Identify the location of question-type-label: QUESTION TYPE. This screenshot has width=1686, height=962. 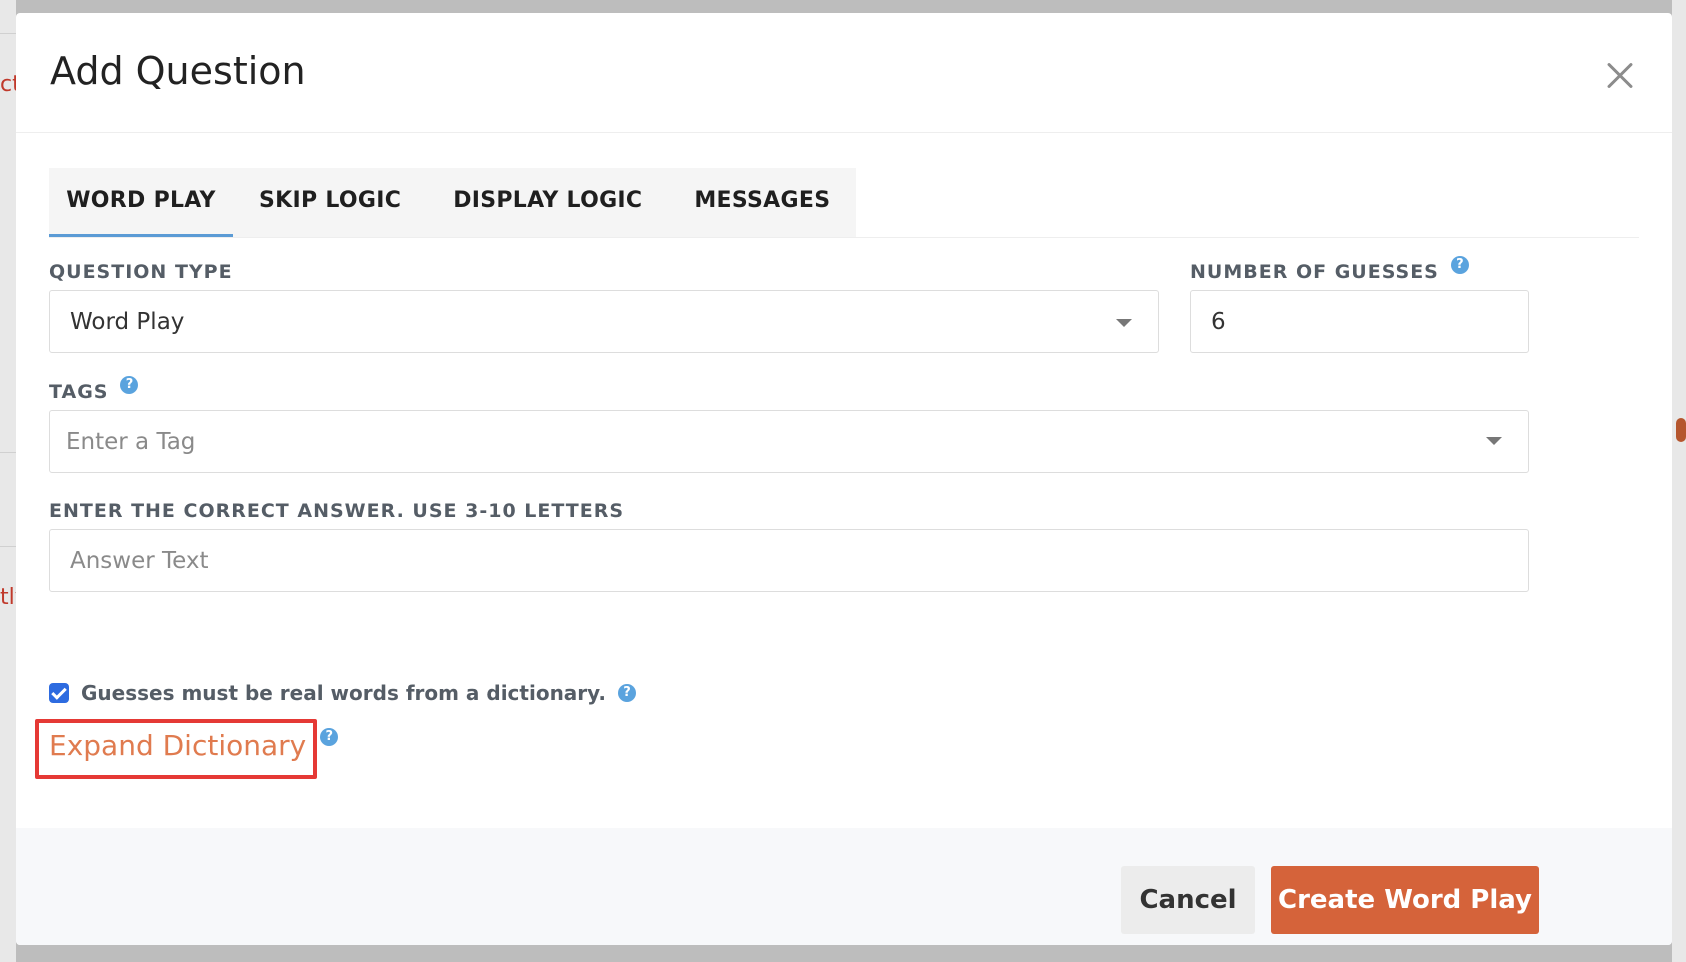
(141, 272).